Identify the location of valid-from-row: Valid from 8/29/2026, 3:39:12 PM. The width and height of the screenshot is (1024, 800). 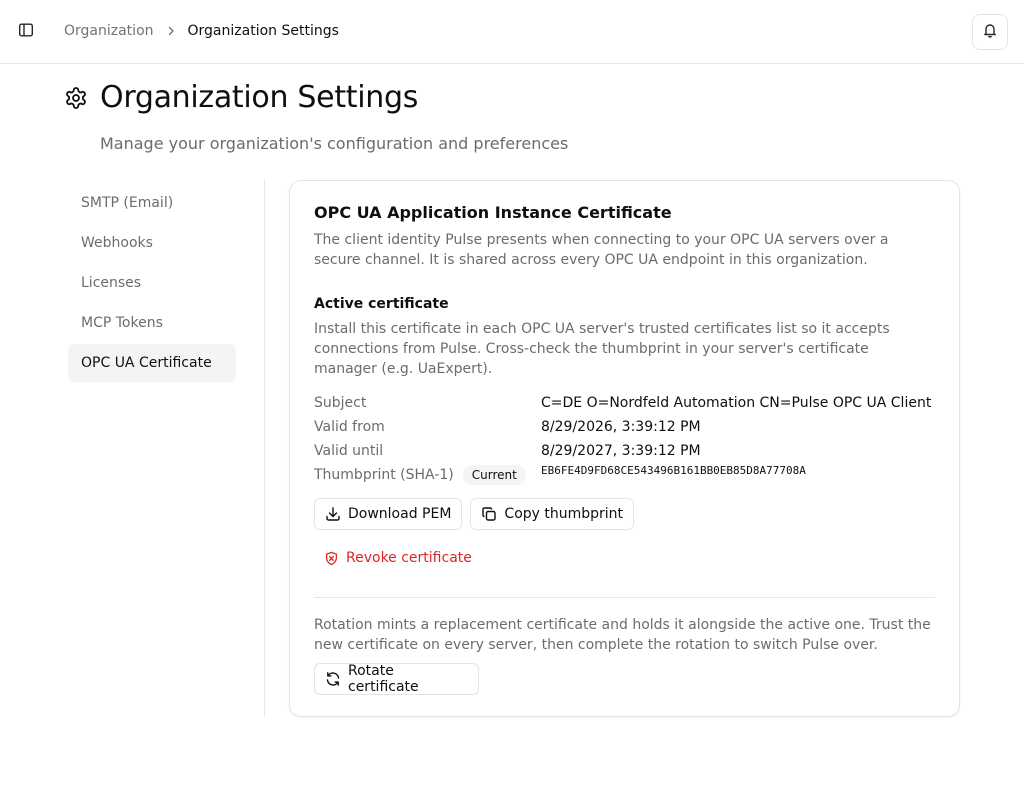
(624, 427).